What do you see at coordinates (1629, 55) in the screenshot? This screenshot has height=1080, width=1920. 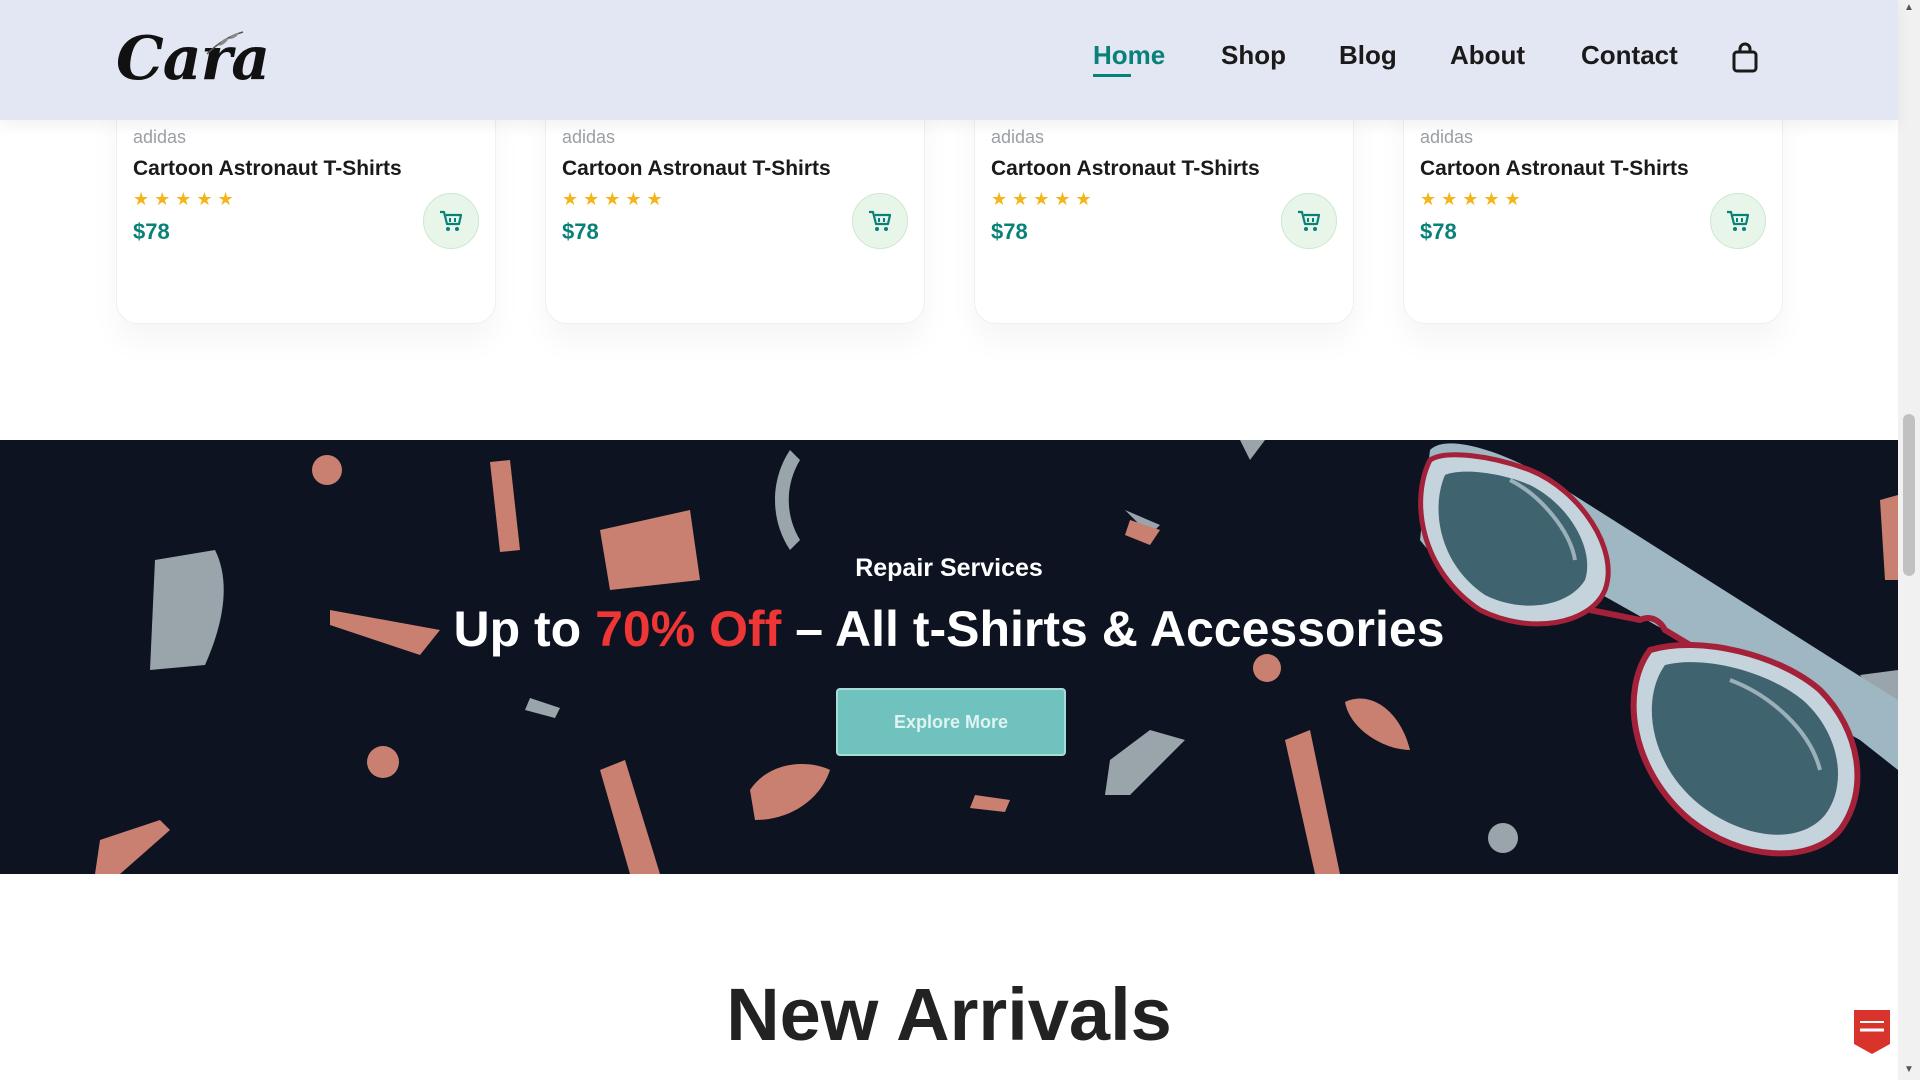 I see `nav-contact: Contact` at bounding box center [1629, 55].